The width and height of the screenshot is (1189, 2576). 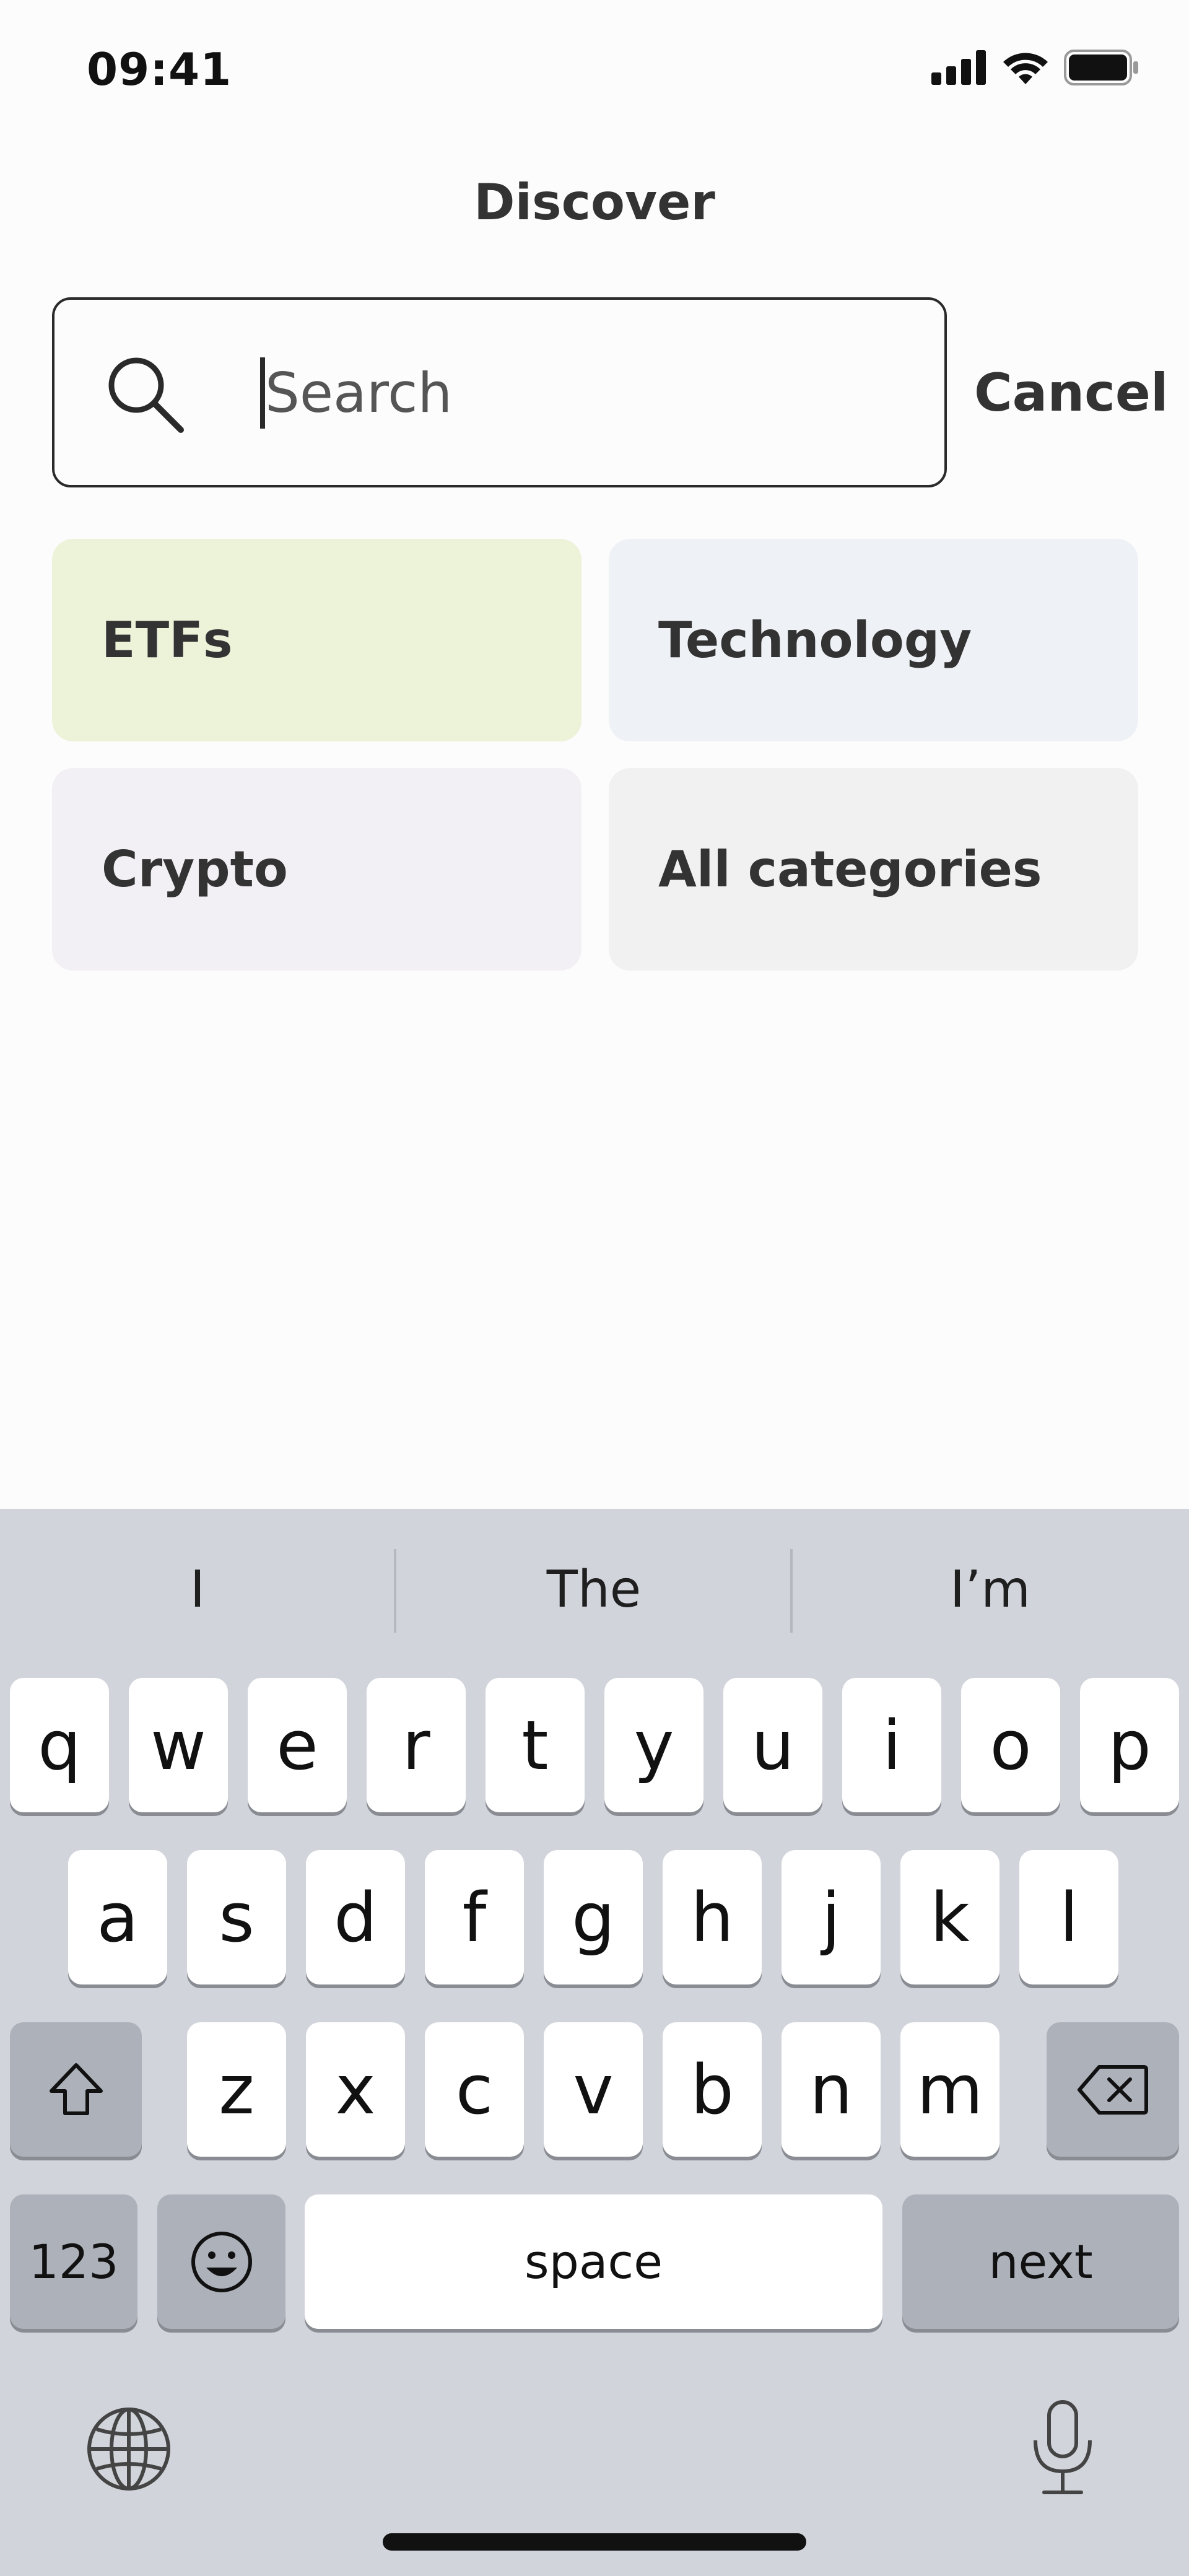 What do you see at coordinates (1101, 67) in the screenshot?
I see `battery-icon` at bounding box center [1101, 67].